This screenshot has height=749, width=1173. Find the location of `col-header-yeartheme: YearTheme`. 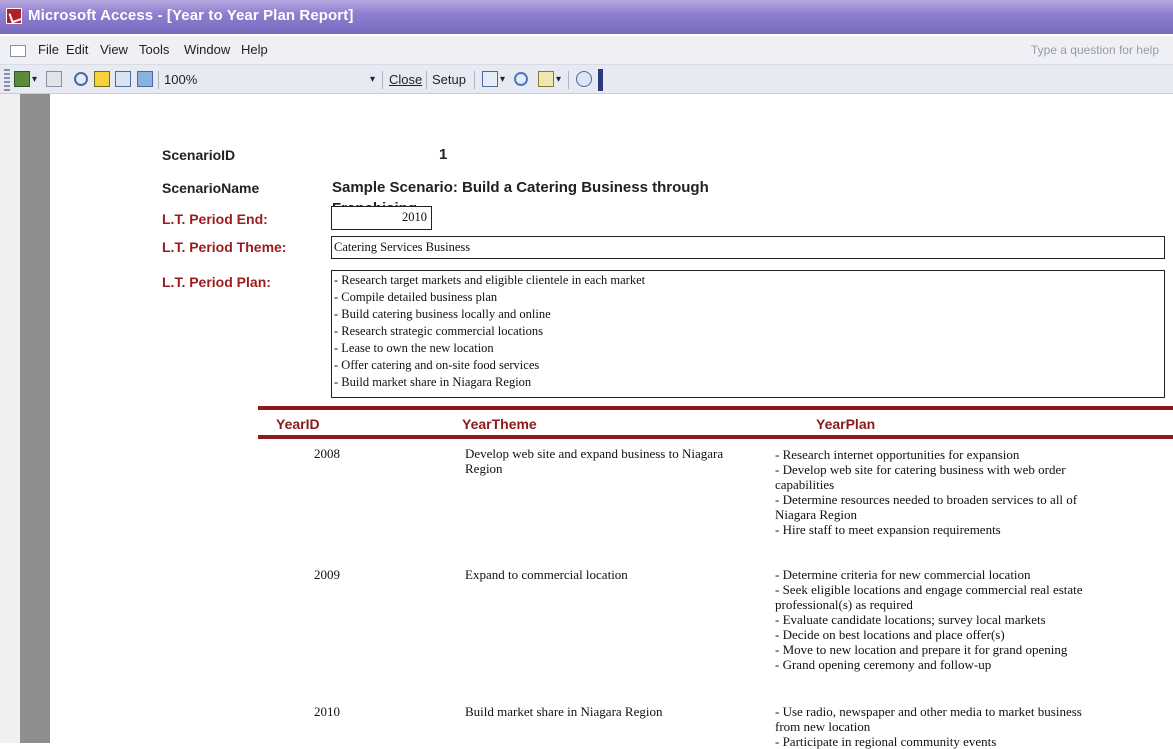

col-header-yeartheme: YearTheme is located at coordinates (499, 424).